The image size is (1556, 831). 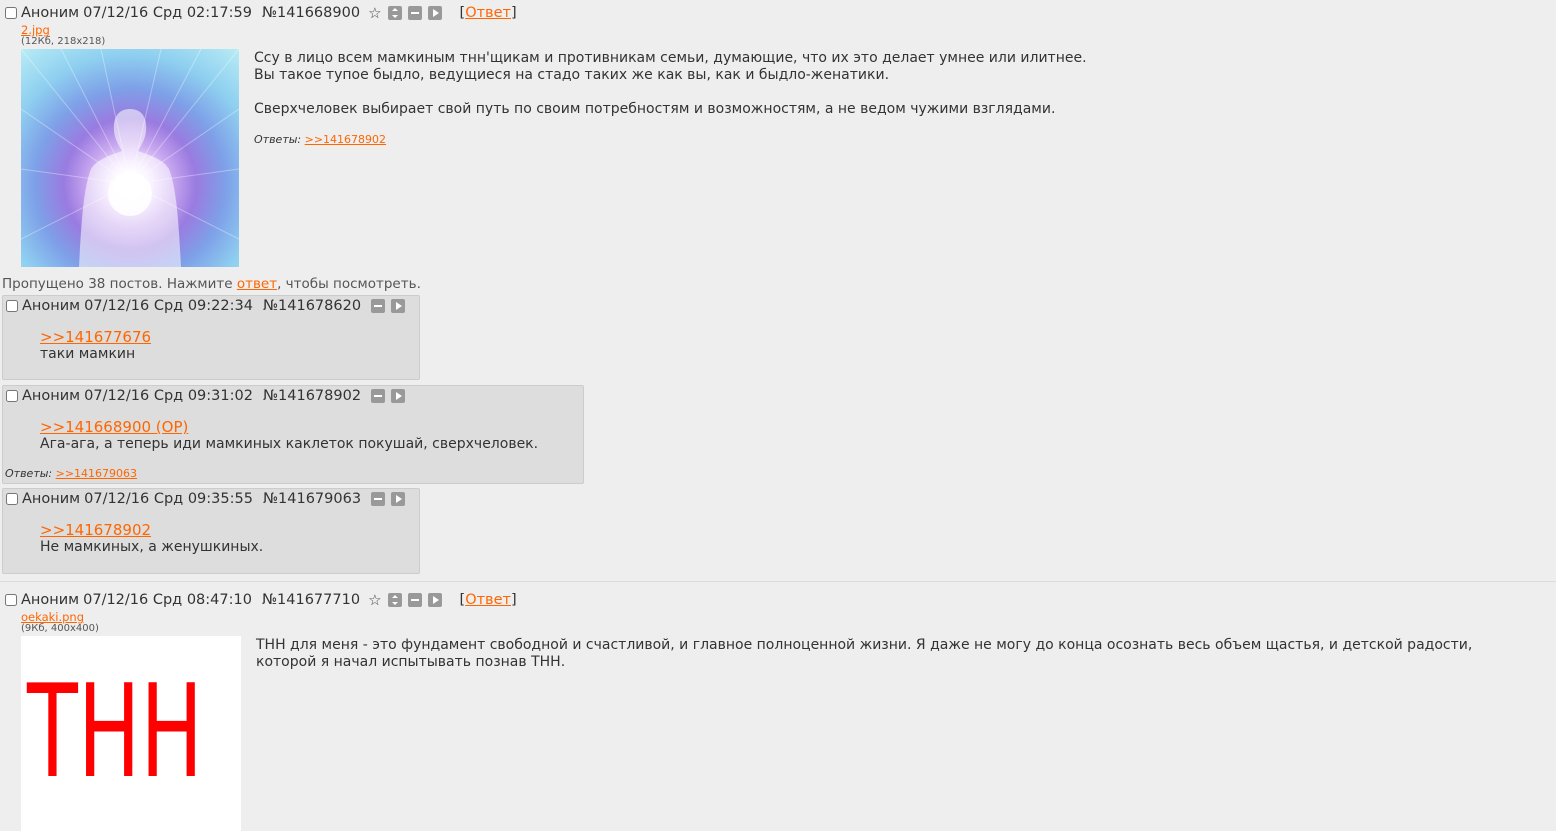 What do you see at coordinates (63, 30) in the screenshot?
I see `op1-file-name: 2.jpg` at bounding box center [63, 30].